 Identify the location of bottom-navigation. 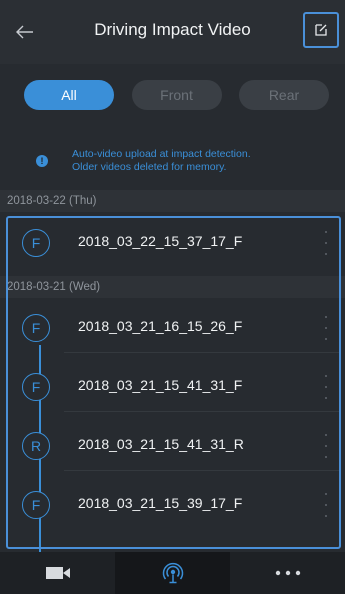
(172, 573).